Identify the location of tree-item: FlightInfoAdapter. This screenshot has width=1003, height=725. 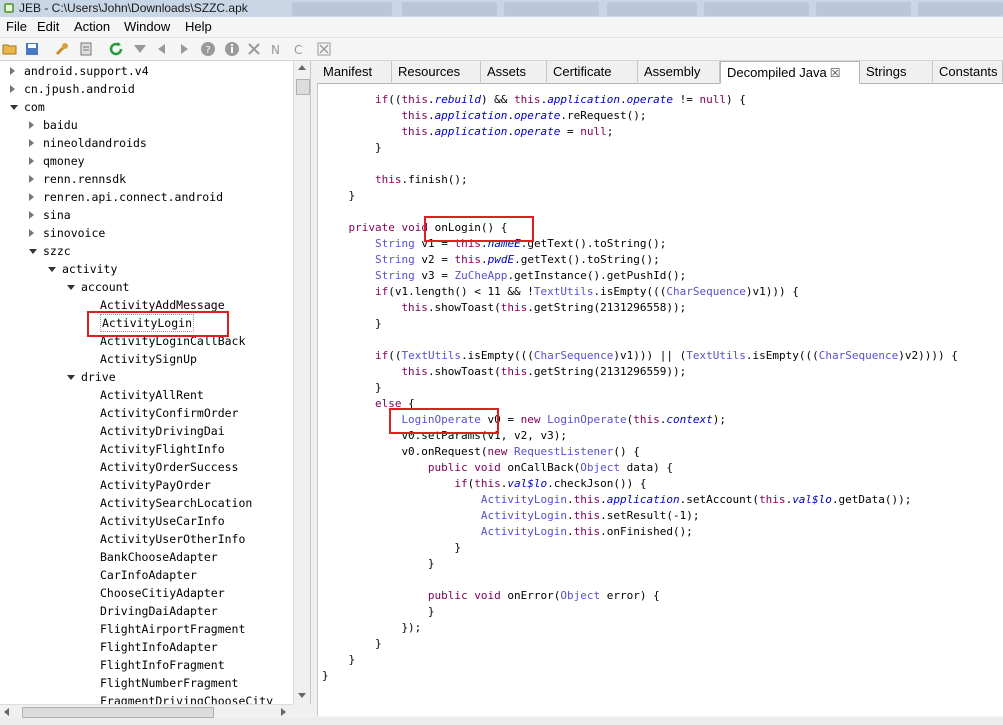
(159, 647).